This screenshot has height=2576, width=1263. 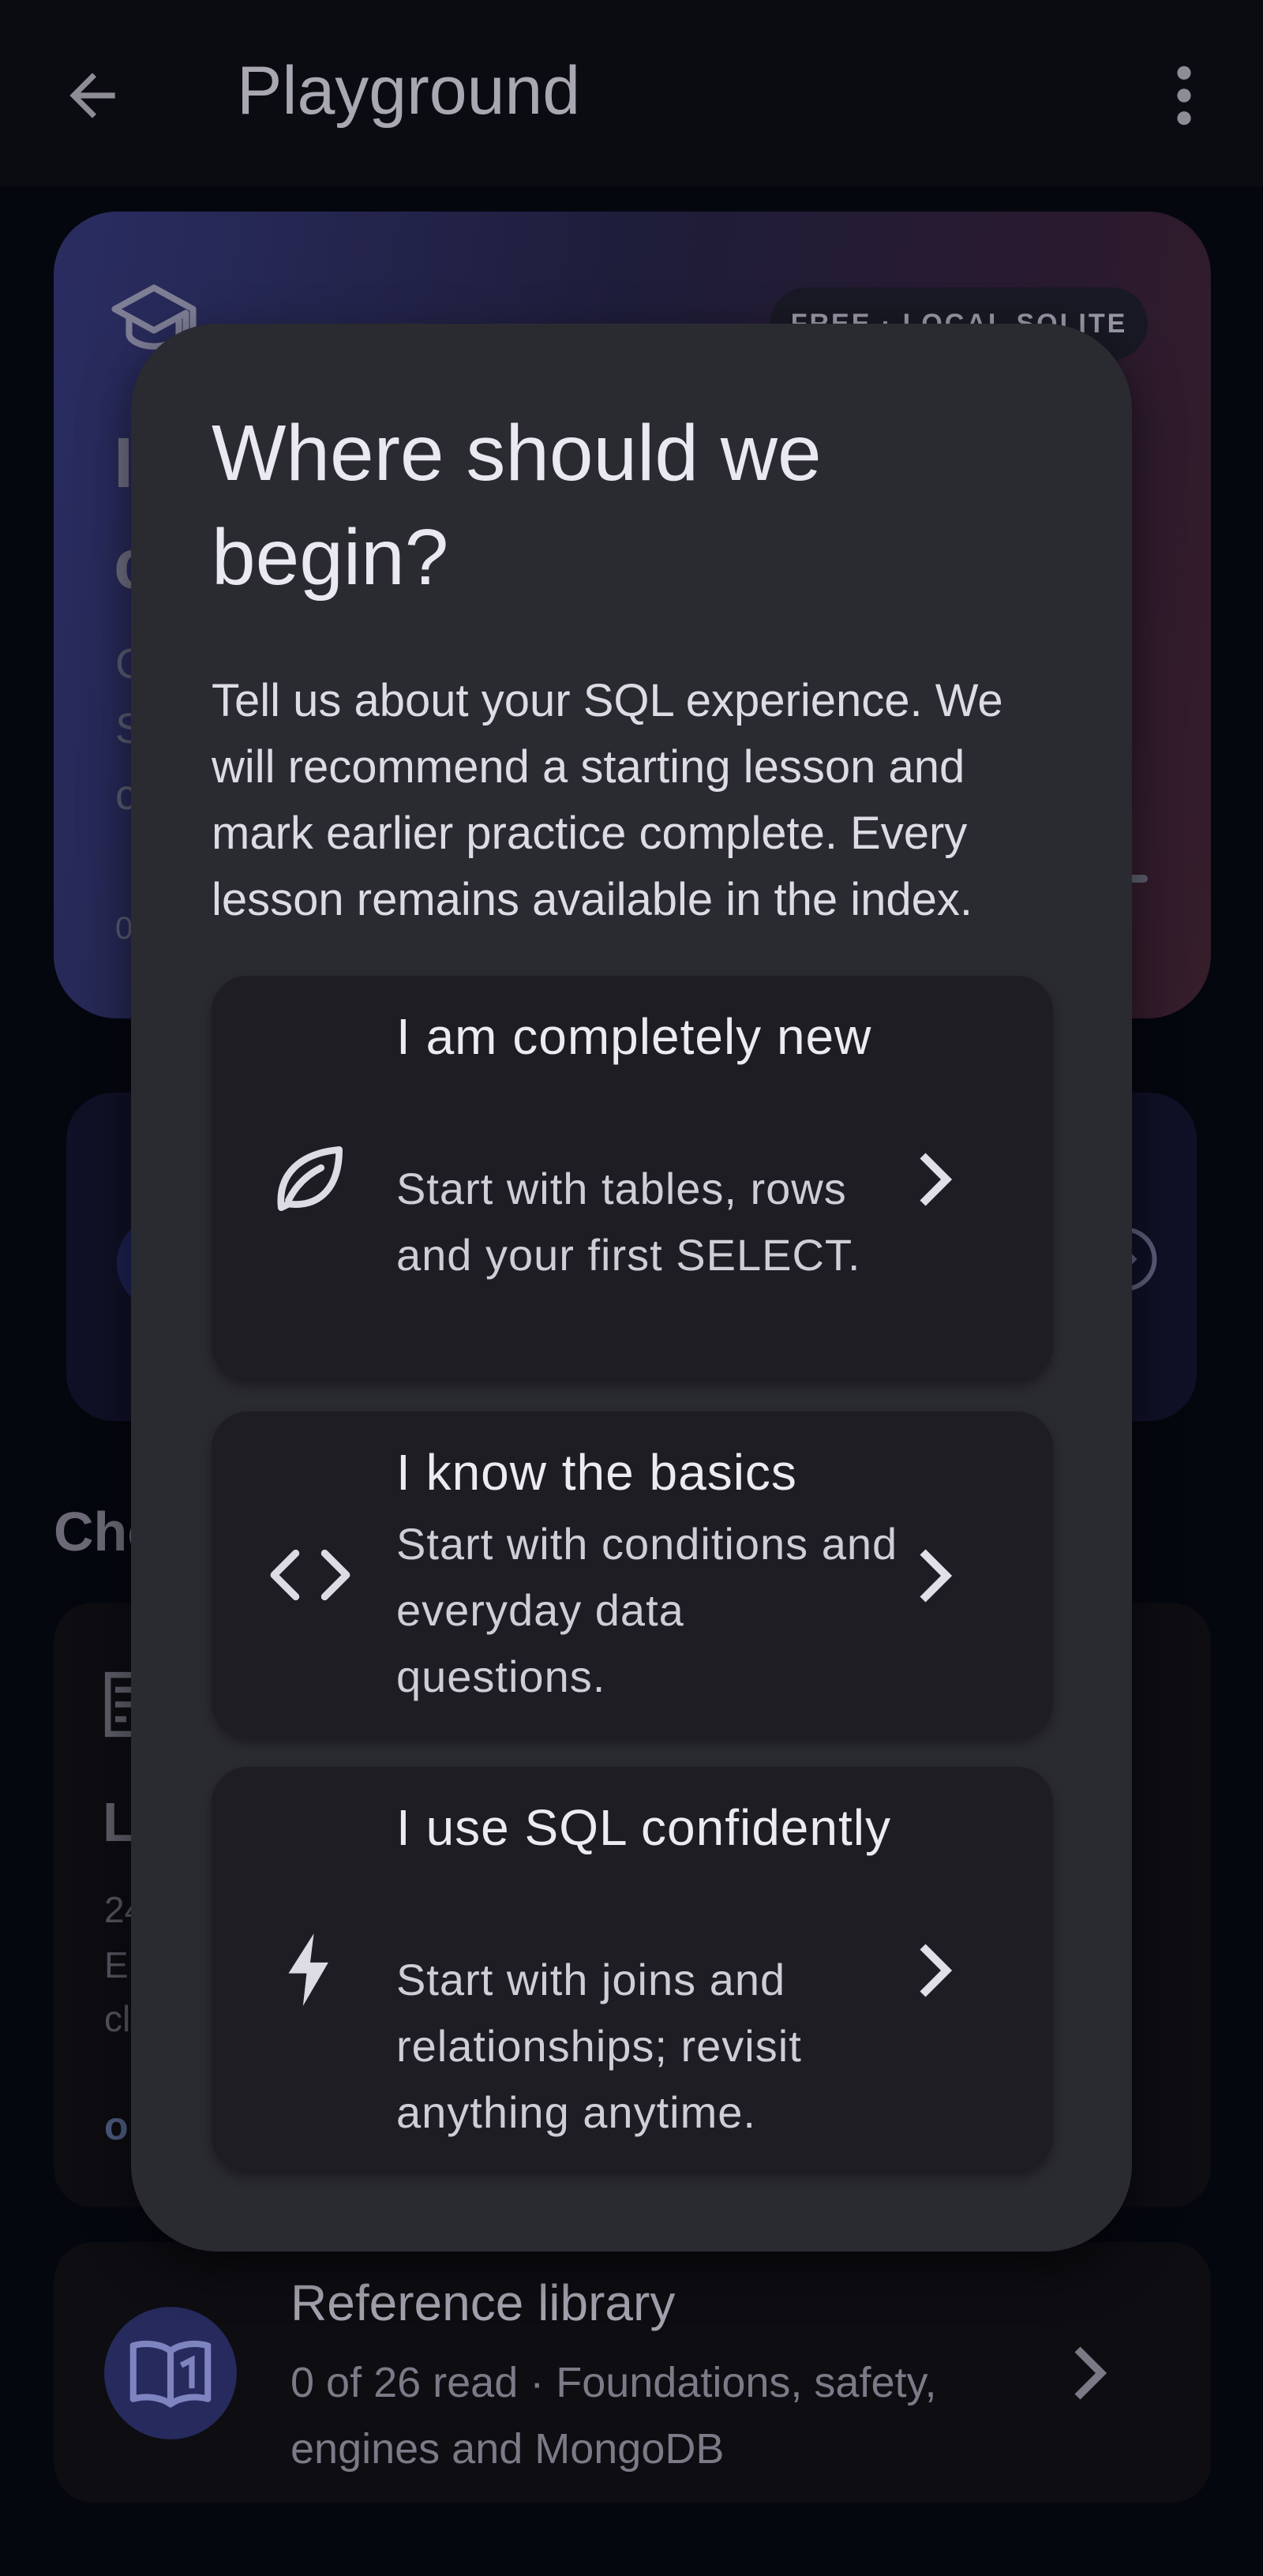 I want to click on more-vert-icon, so click(x=1184, y=95).